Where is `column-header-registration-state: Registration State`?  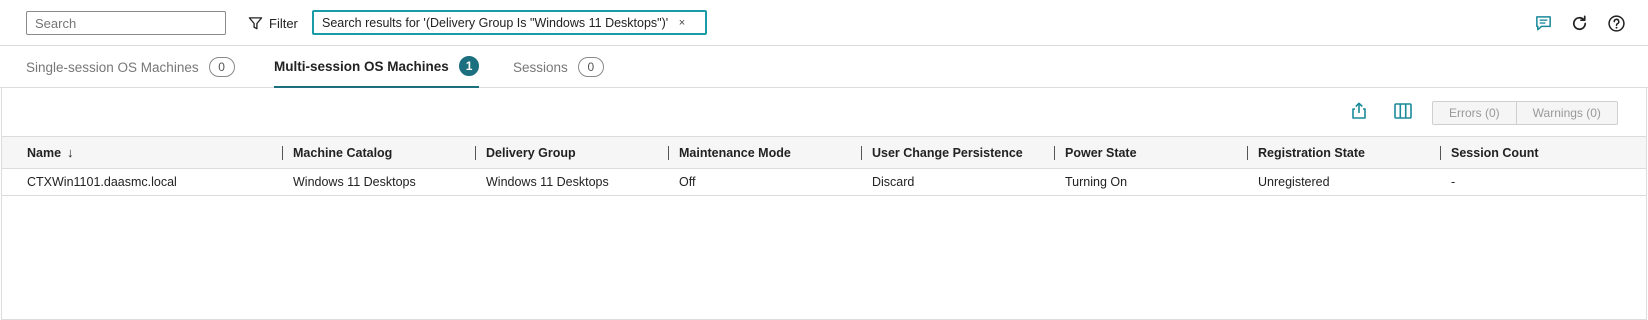 column-header-registration-state: Registration State is located at coordinates (1311, 152).